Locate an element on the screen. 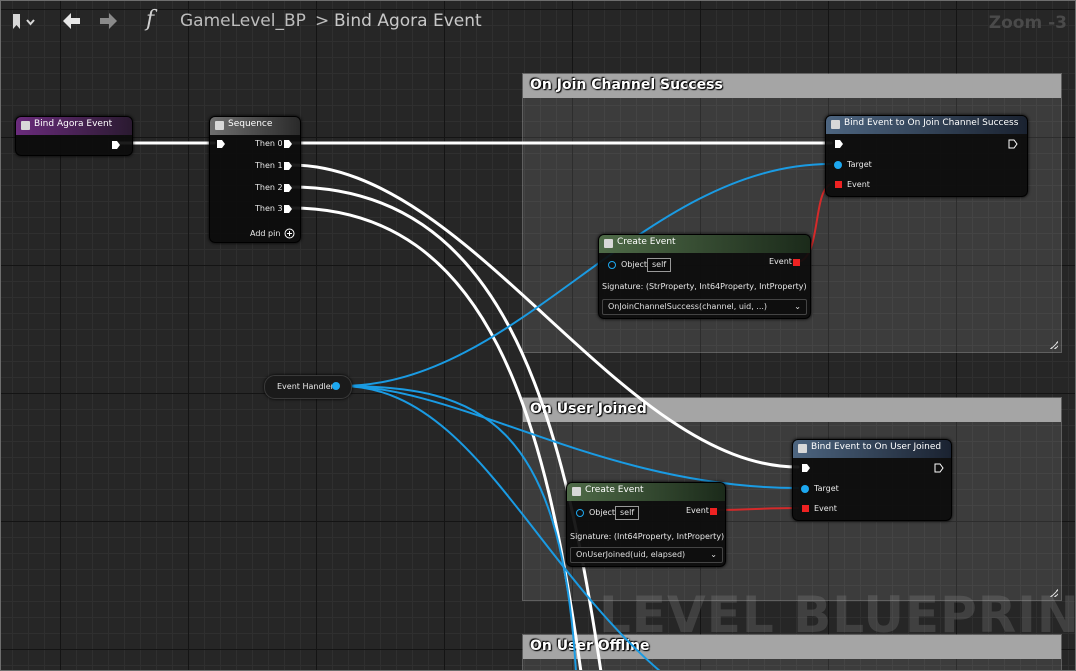 Image resolution: width=1076 pixels, height=671 pixels. node-header: Bind Event to On User Joined is located at coordinates (872, 449).